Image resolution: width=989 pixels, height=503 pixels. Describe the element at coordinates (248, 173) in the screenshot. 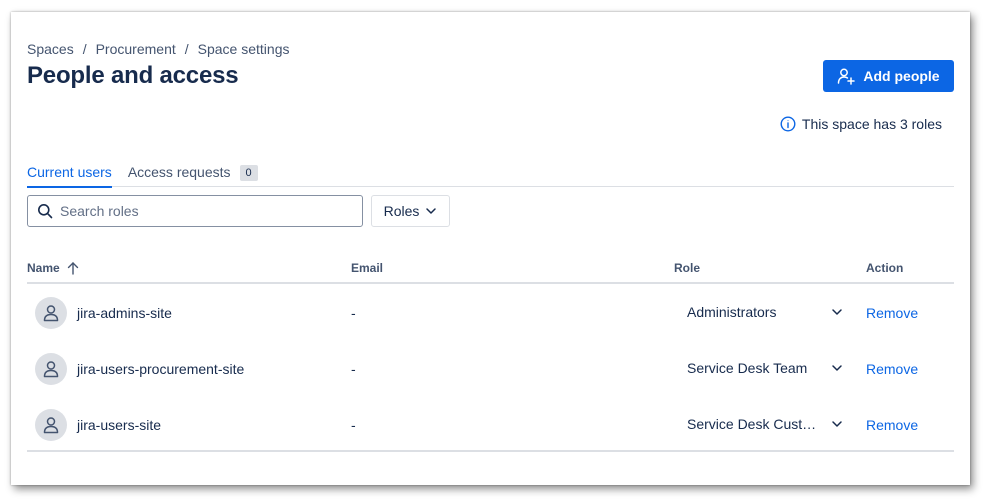

I see `access-requests-count-badge: 0` at that location.